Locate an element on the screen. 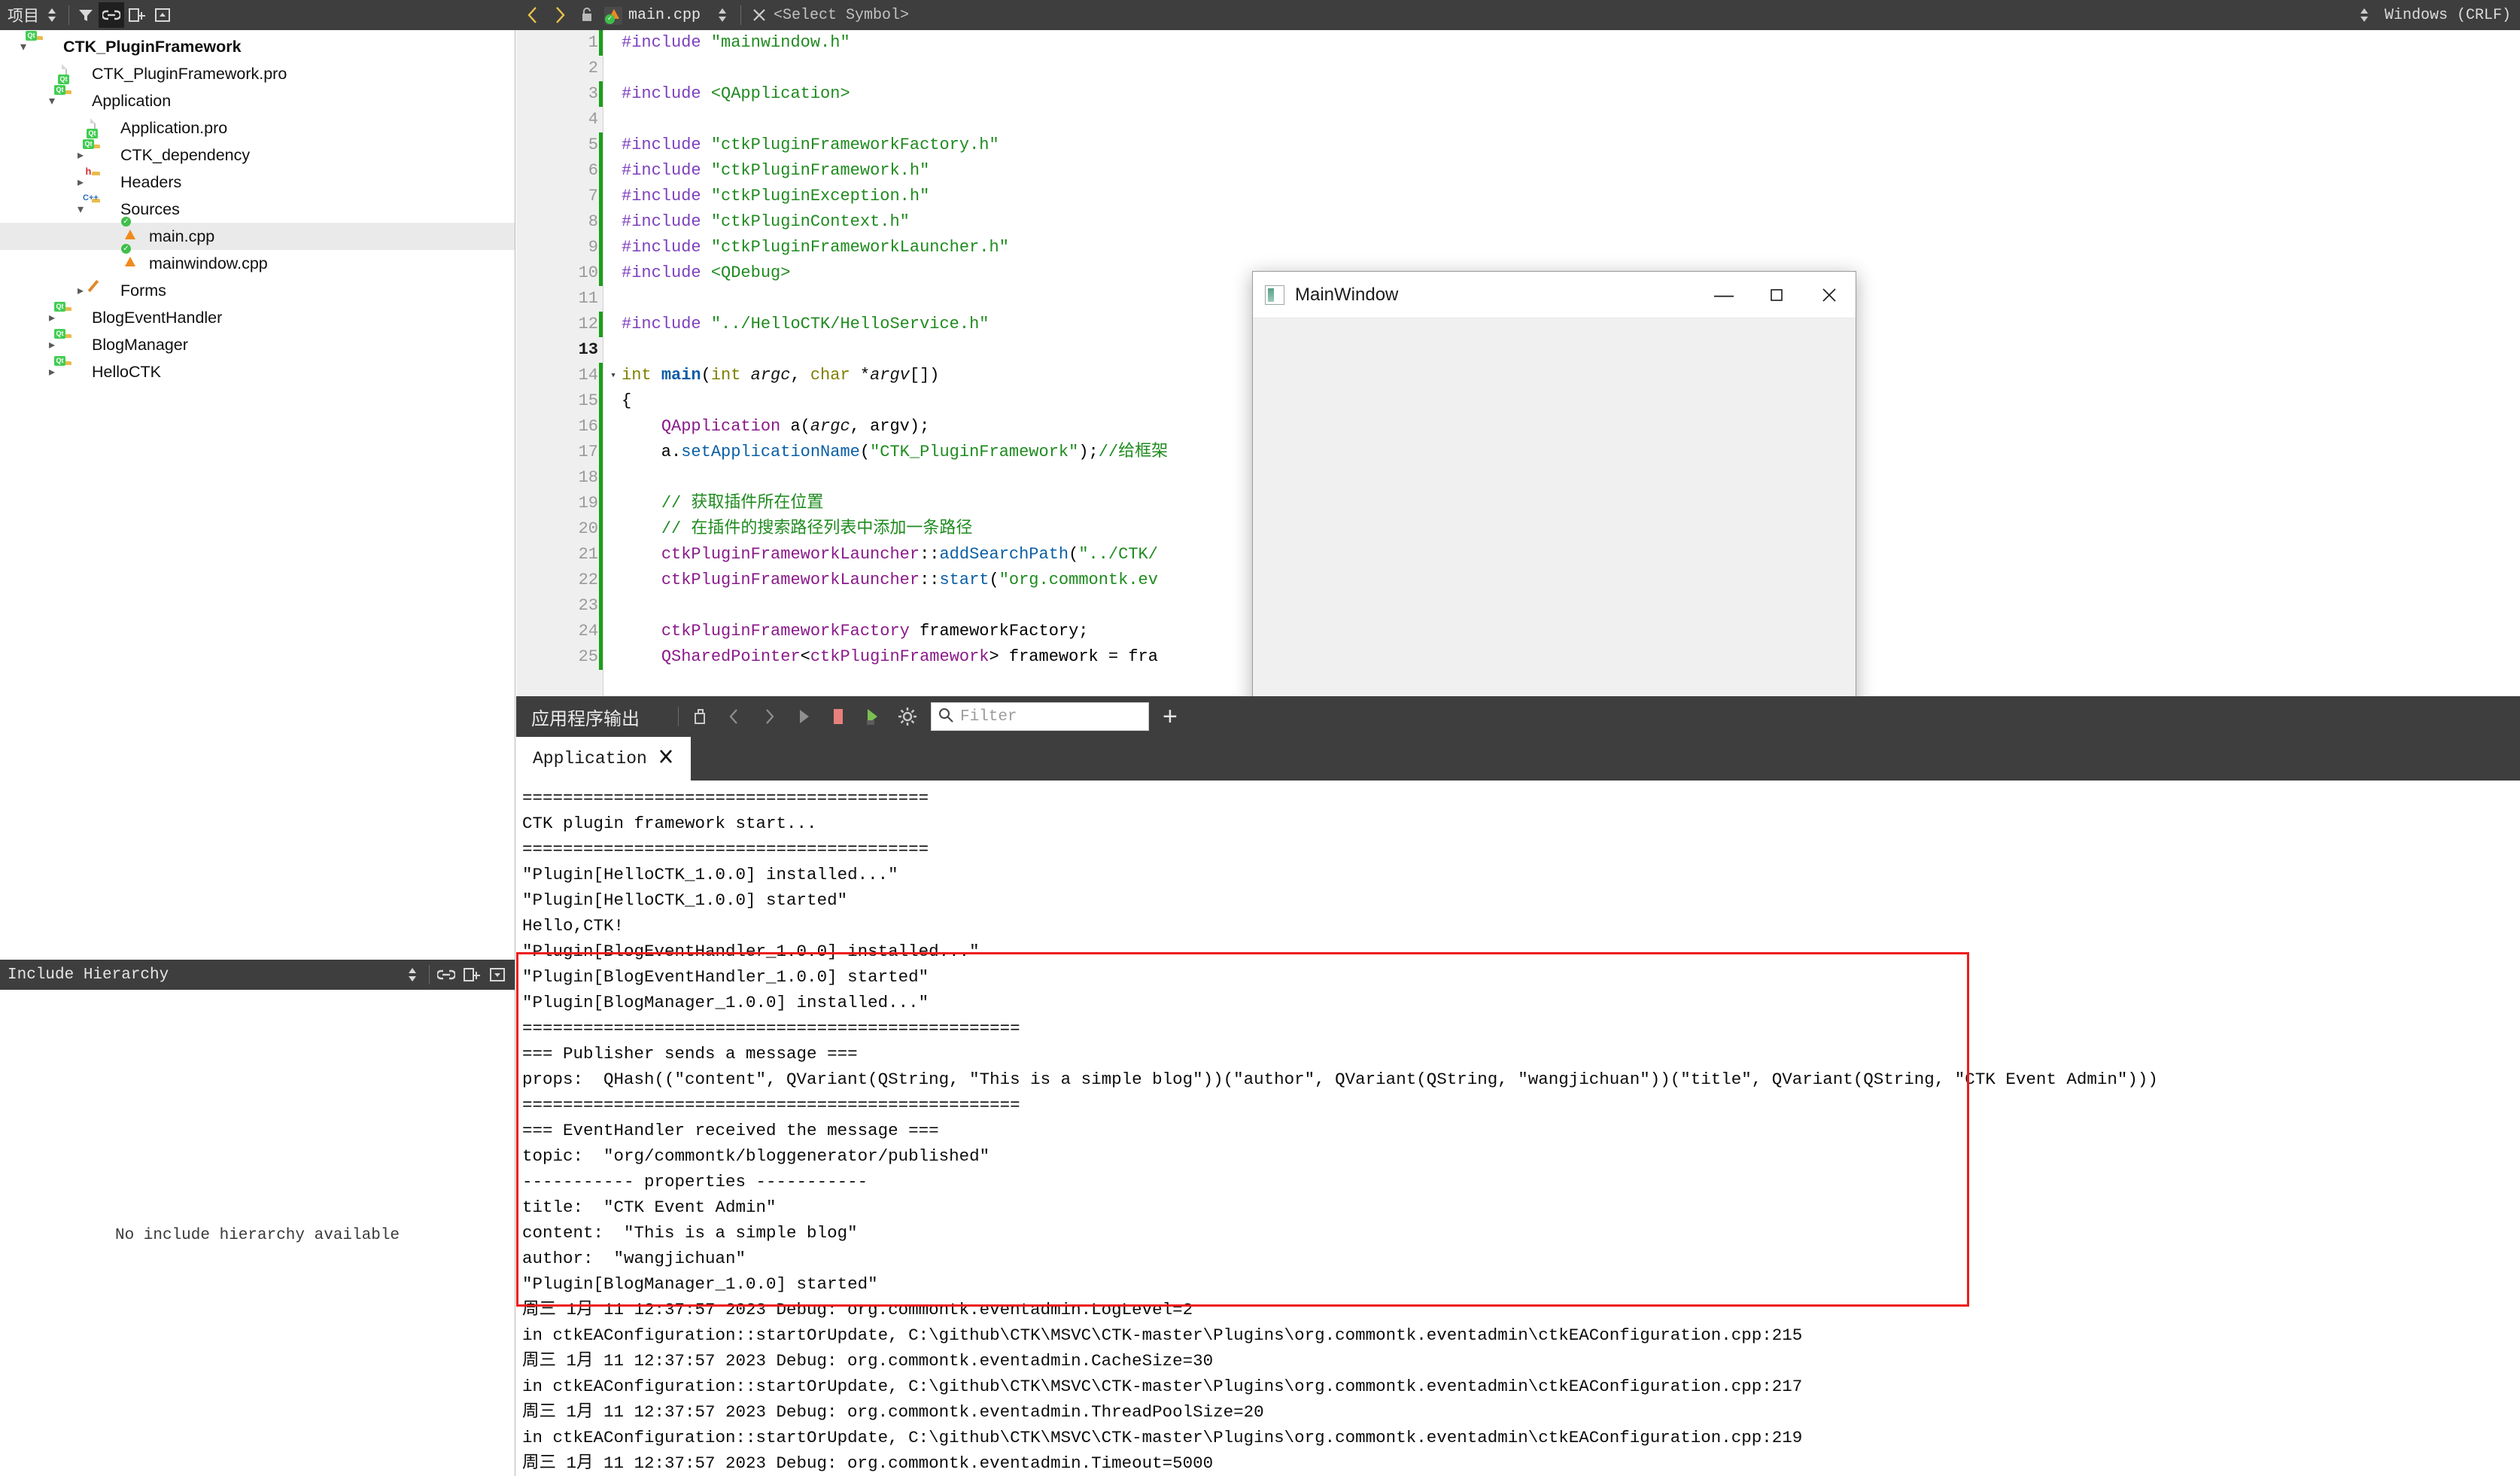 Image resolution: width=2520 pixels, height=1476 pixels. line-number: 24 is located at coordinates (559, 631).